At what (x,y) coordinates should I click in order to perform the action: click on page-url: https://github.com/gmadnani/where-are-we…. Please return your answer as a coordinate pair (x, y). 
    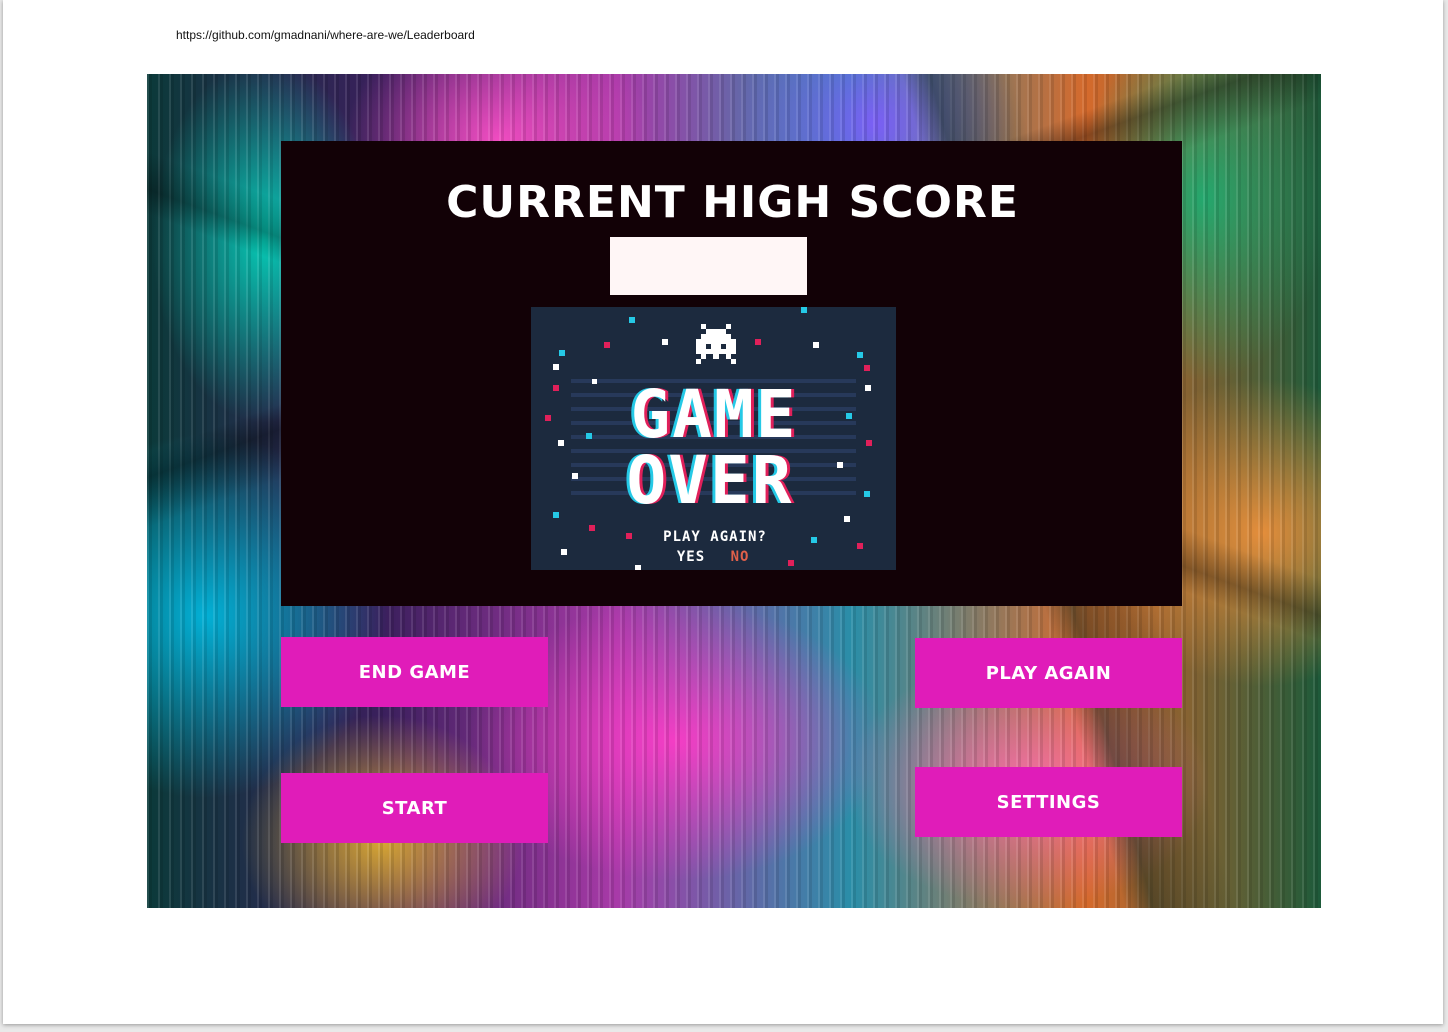
    Looking at the image, I should click on (325, 35).